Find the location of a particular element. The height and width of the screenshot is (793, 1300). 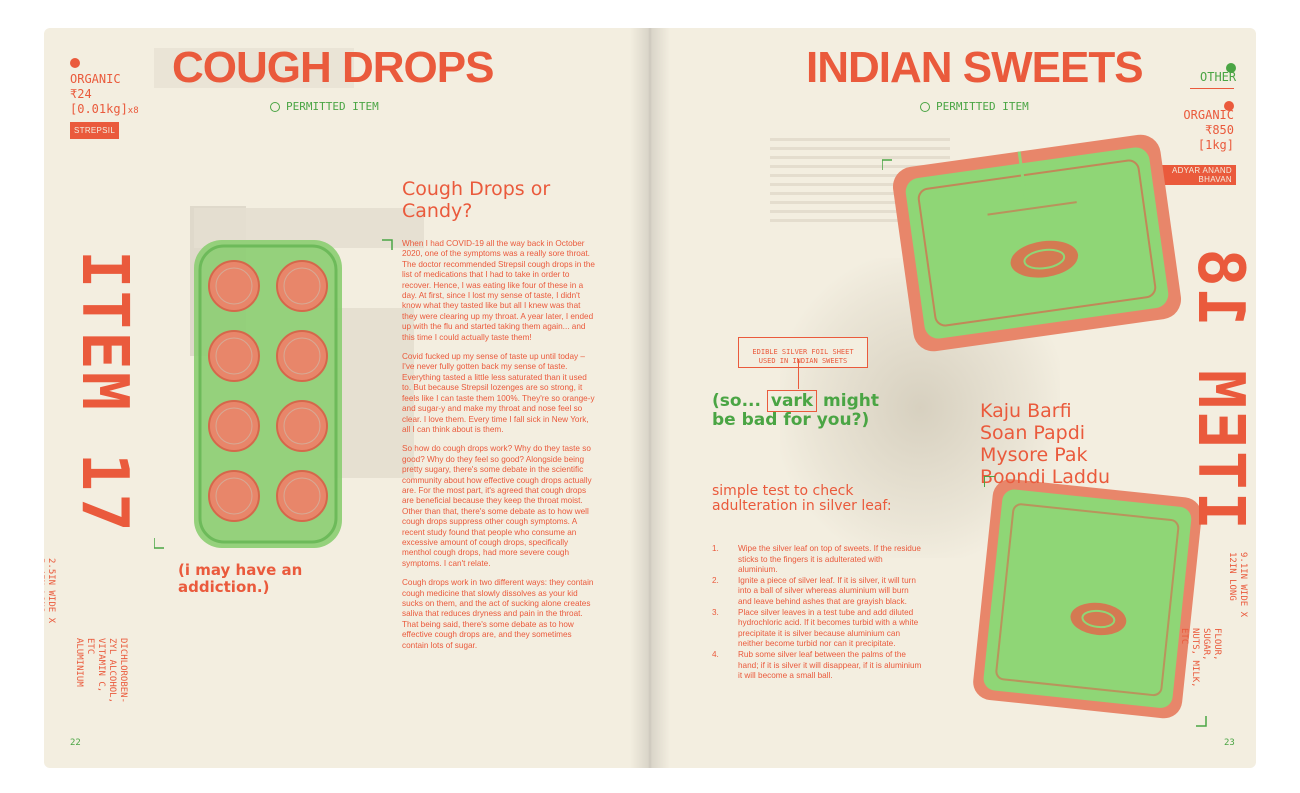

book-gutter is located at coordinates (650, 398).